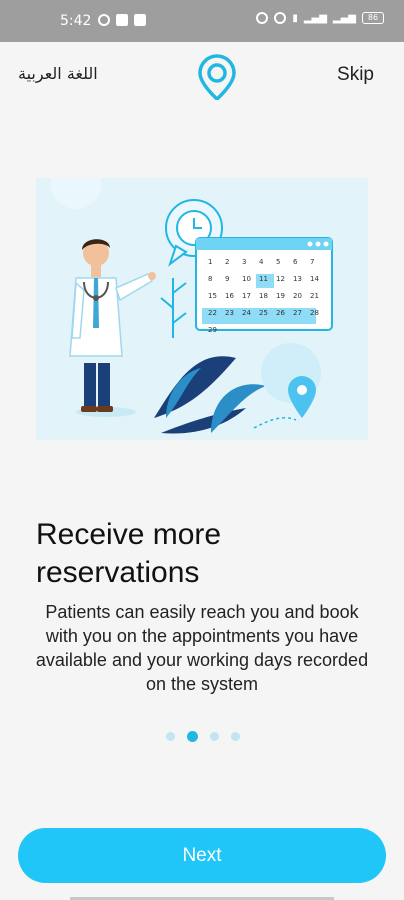 The width and height of the screenshot is (404, 900). I want to click on calendar-day: 21, so click(314, 296).